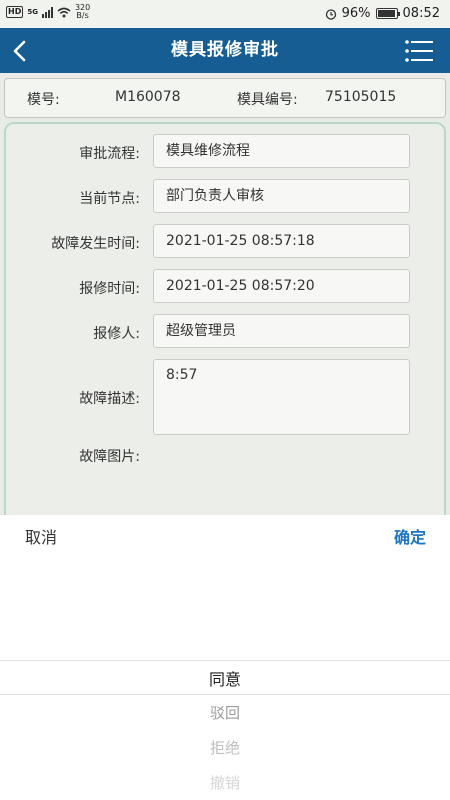 The image size is (450, 800). Describe the element at coordinates (109, 457) in the screenshot. I see `fault-image-label: 故障图片:` at that location.